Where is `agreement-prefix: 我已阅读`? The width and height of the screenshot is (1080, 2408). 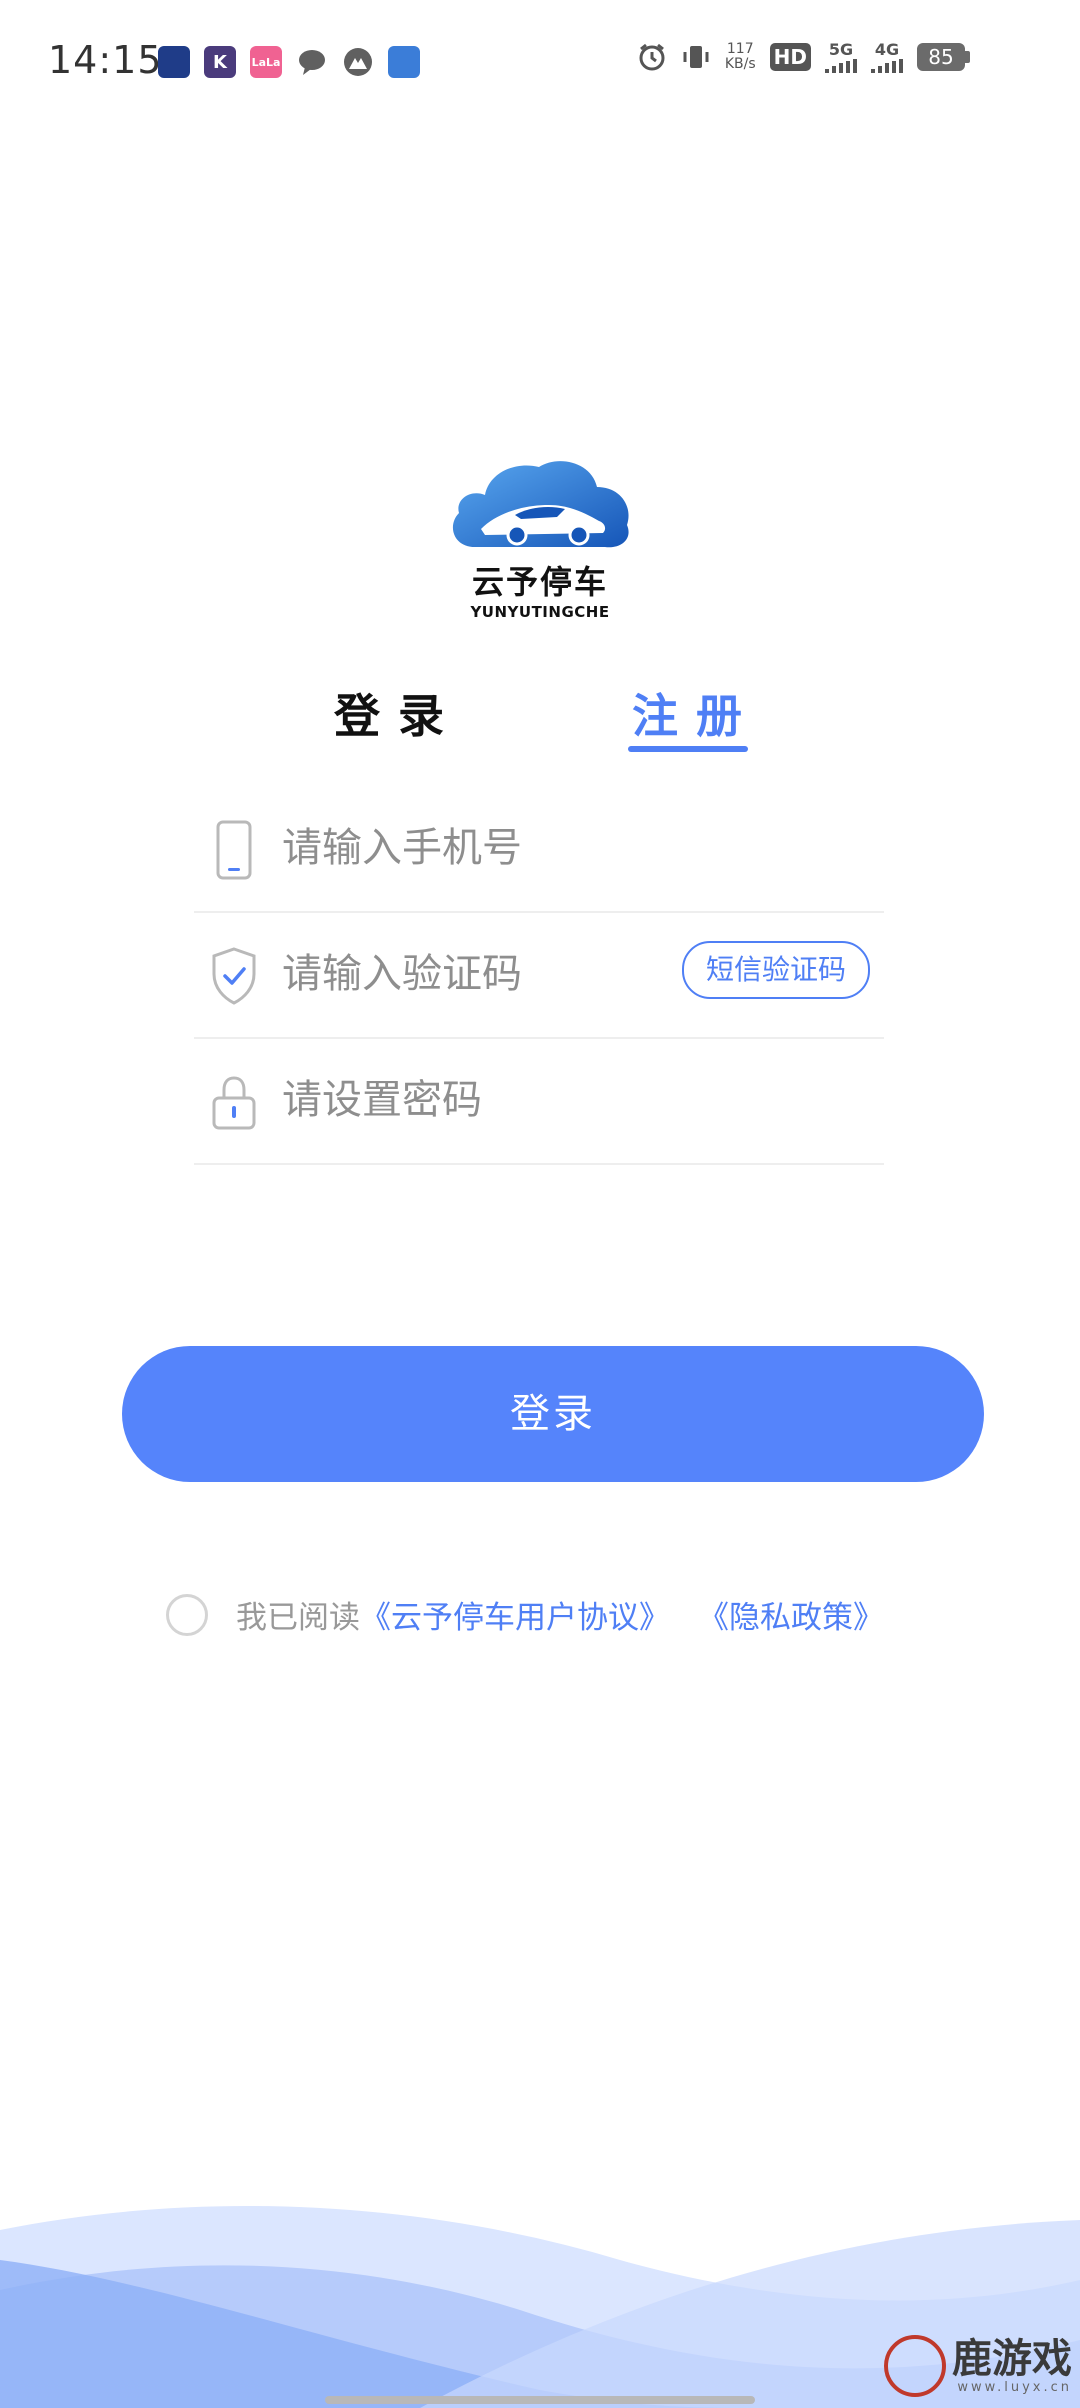 agreement-prefix: 我已阅读 is located at coordinates (298, 1618).